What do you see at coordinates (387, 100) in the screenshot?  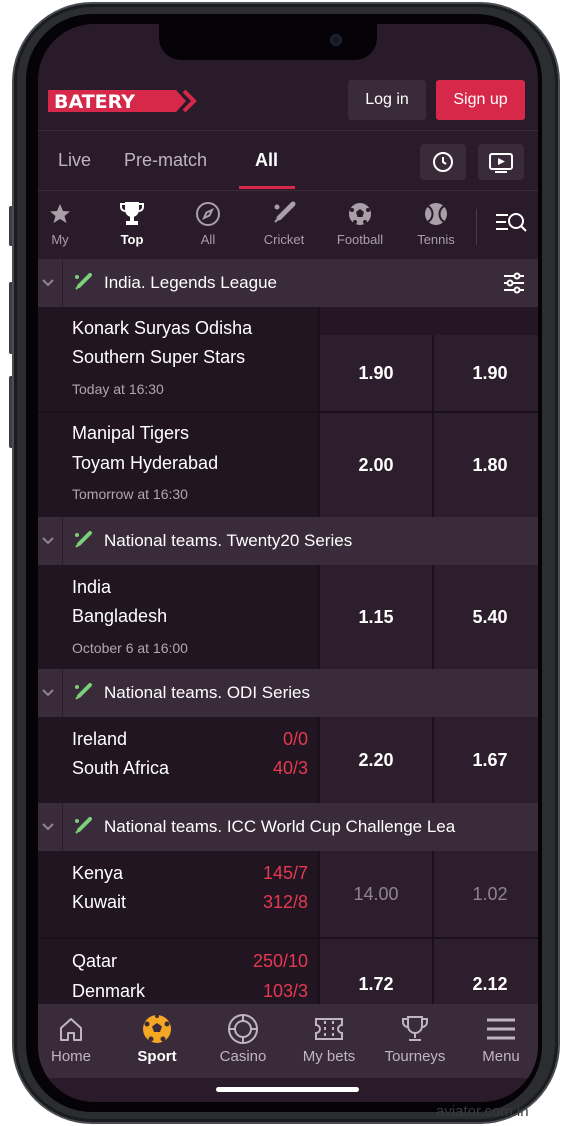 I see `login-button: Log in` at bounding box center [387, 100].